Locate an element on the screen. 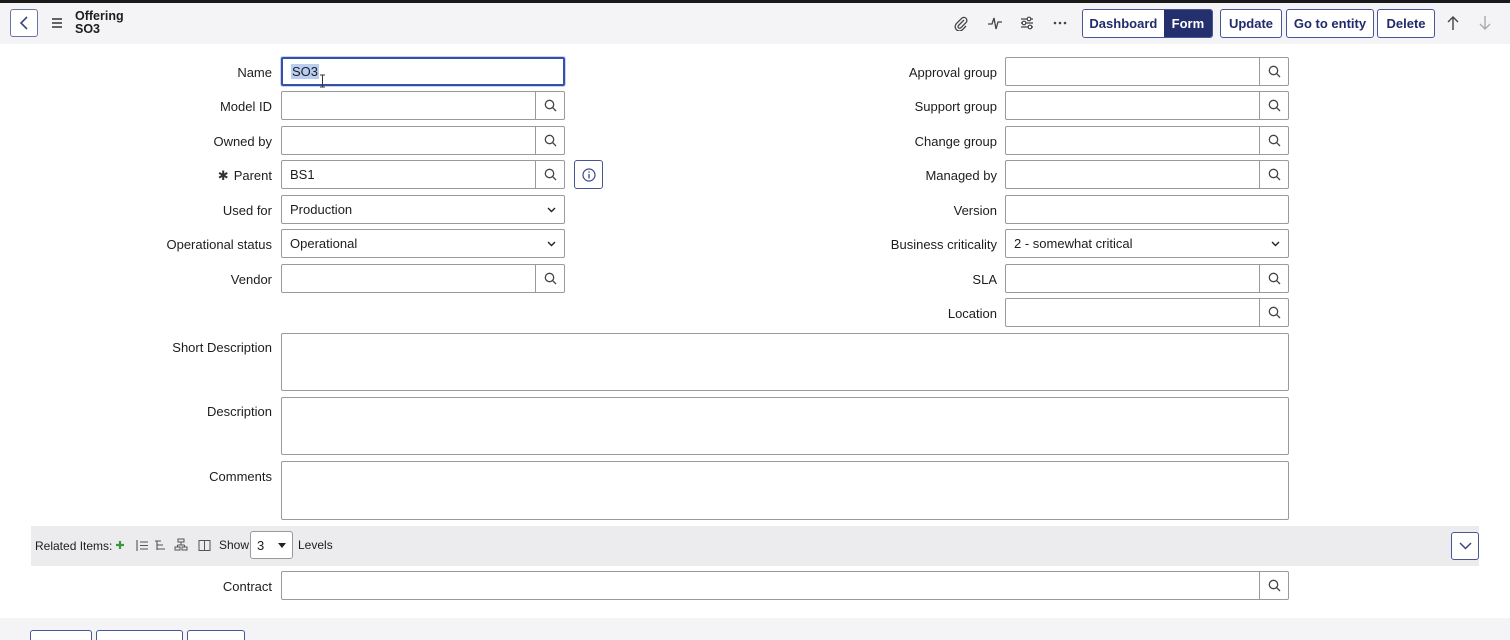 The height and width of the screenshot is (640, 1510). form-view-button: Form is located at coordinates (1187, 23).